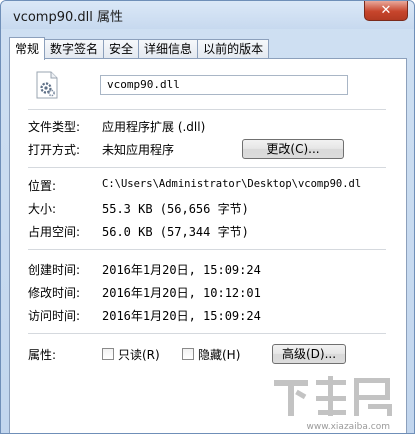 Image resolution: width=415 pixels, height=434 pixels. I want to click on attributes-label: 属性:, so click(42, 355).